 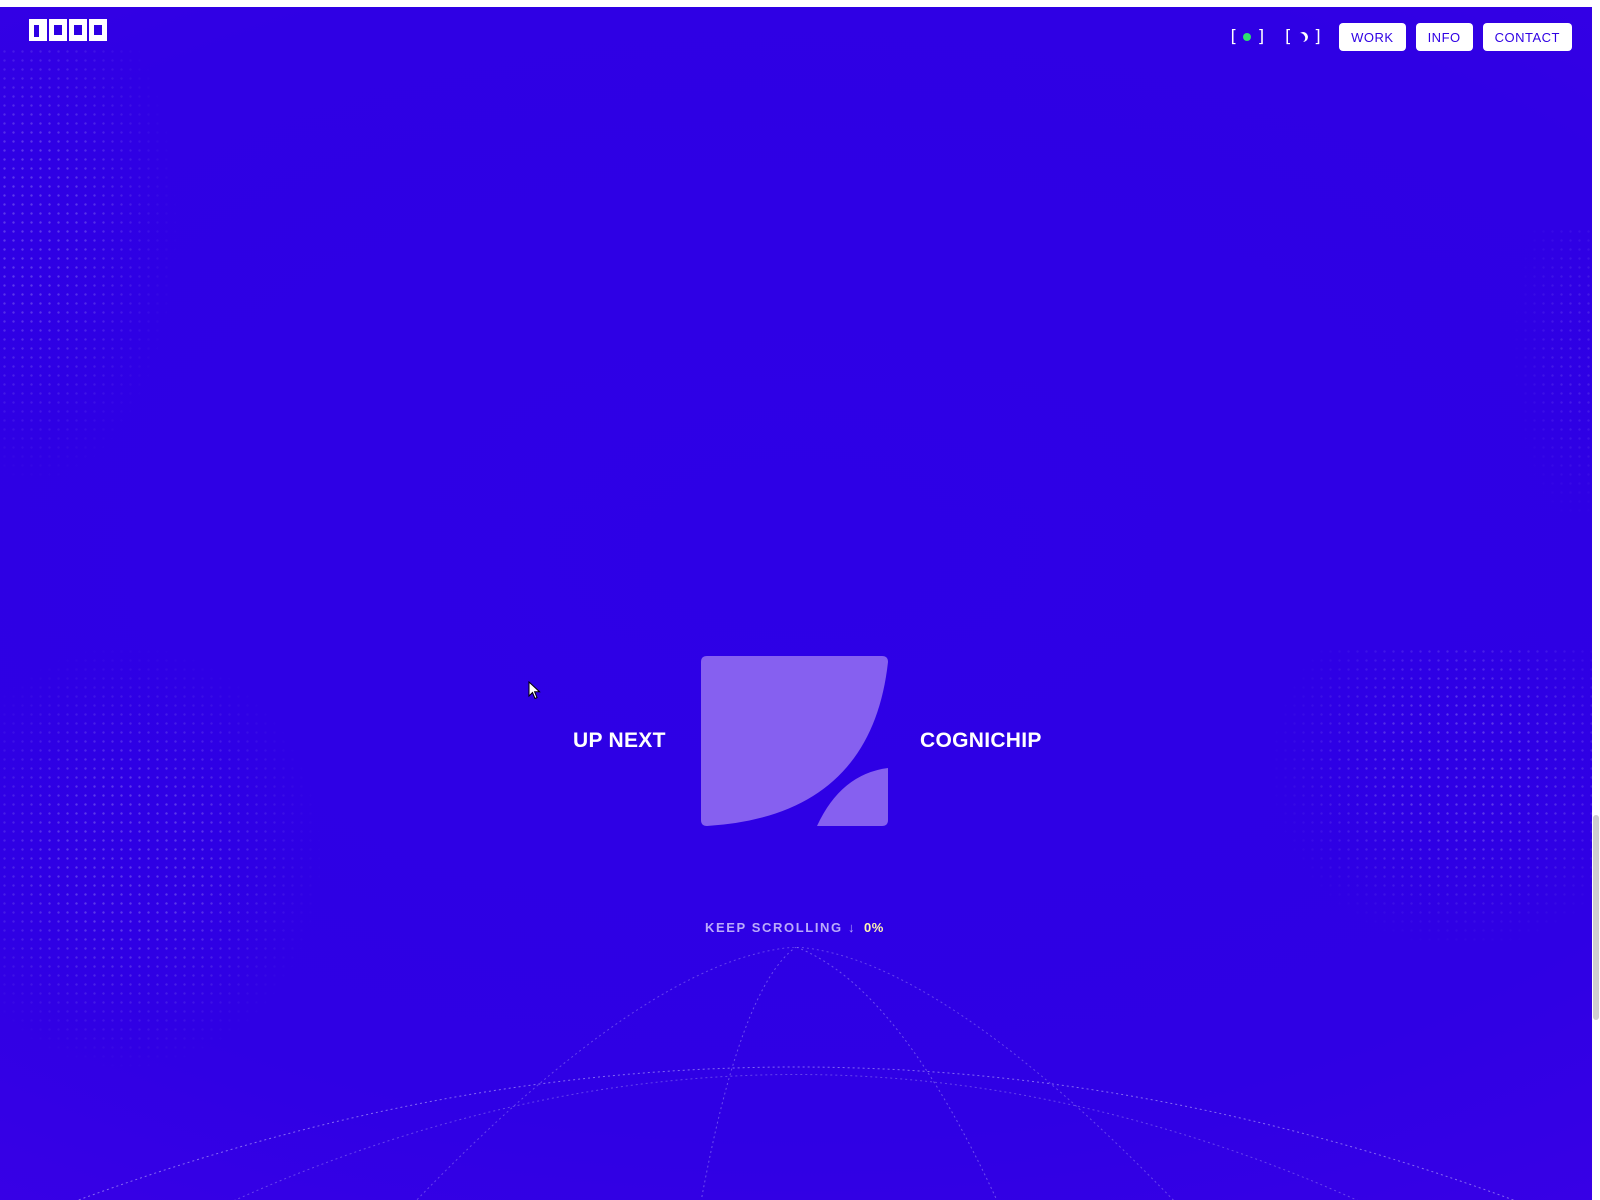 What do you see at coordinates (534, 690) in the screenshot?
I see `mouse-cursor-icon` at bounding box center [534, 690].